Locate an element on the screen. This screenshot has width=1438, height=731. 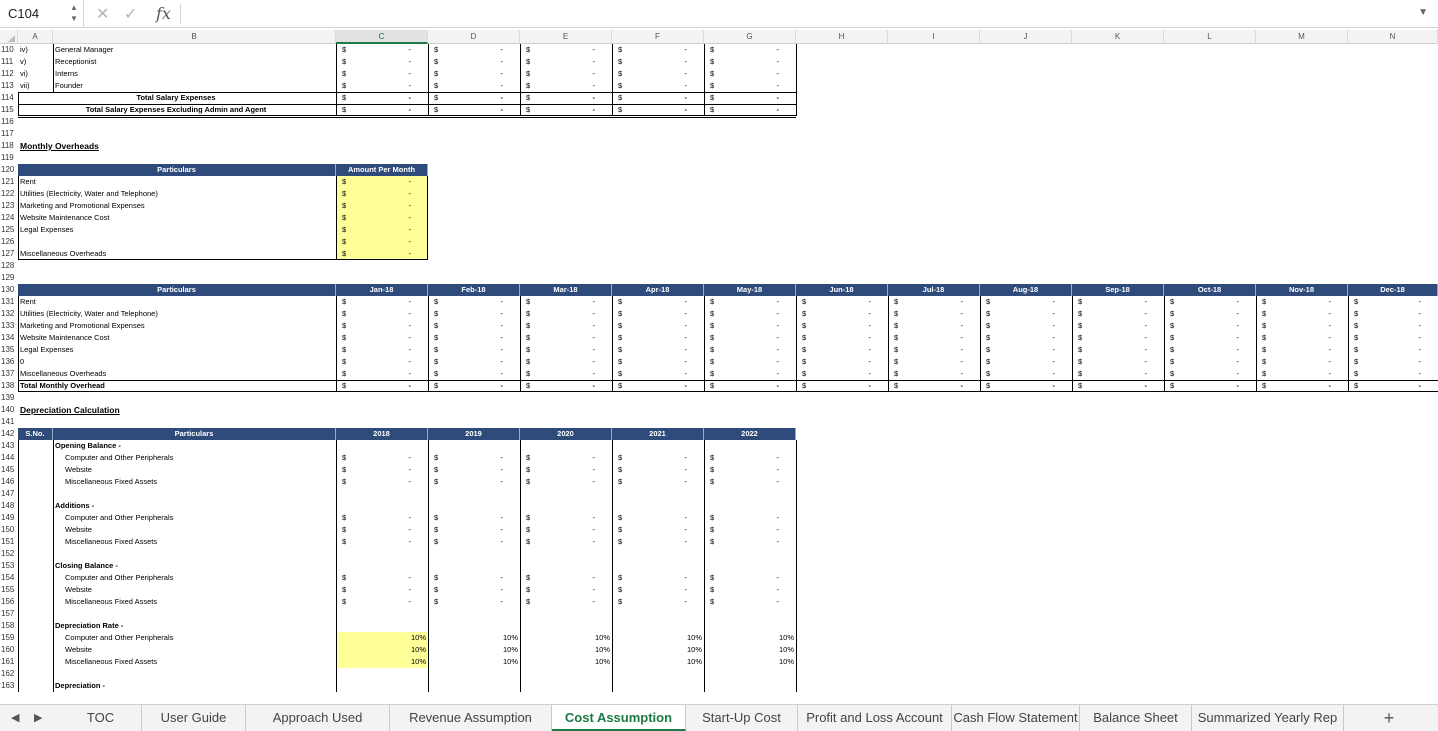
cell: Legal Expenses is located at coordinates (175, 230).